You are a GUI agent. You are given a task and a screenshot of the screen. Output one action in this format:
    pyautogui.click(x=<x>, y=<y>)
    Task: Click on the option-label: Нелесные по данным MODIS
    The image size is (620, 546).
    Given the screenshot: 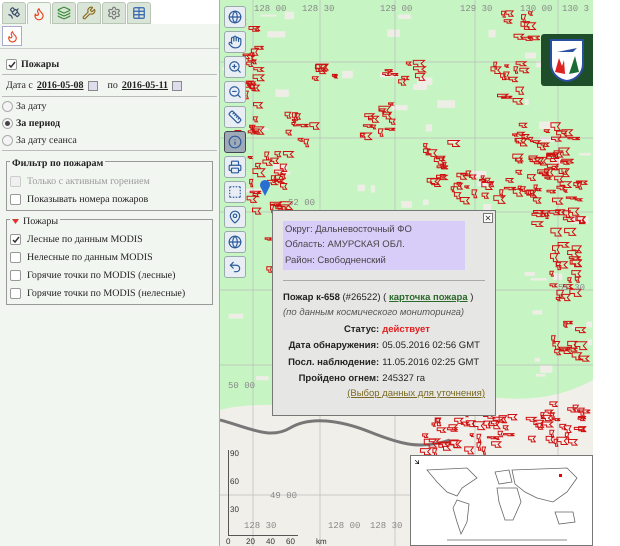 What is the action you would take?
    pyautogui.click(x=90, y=257)
    